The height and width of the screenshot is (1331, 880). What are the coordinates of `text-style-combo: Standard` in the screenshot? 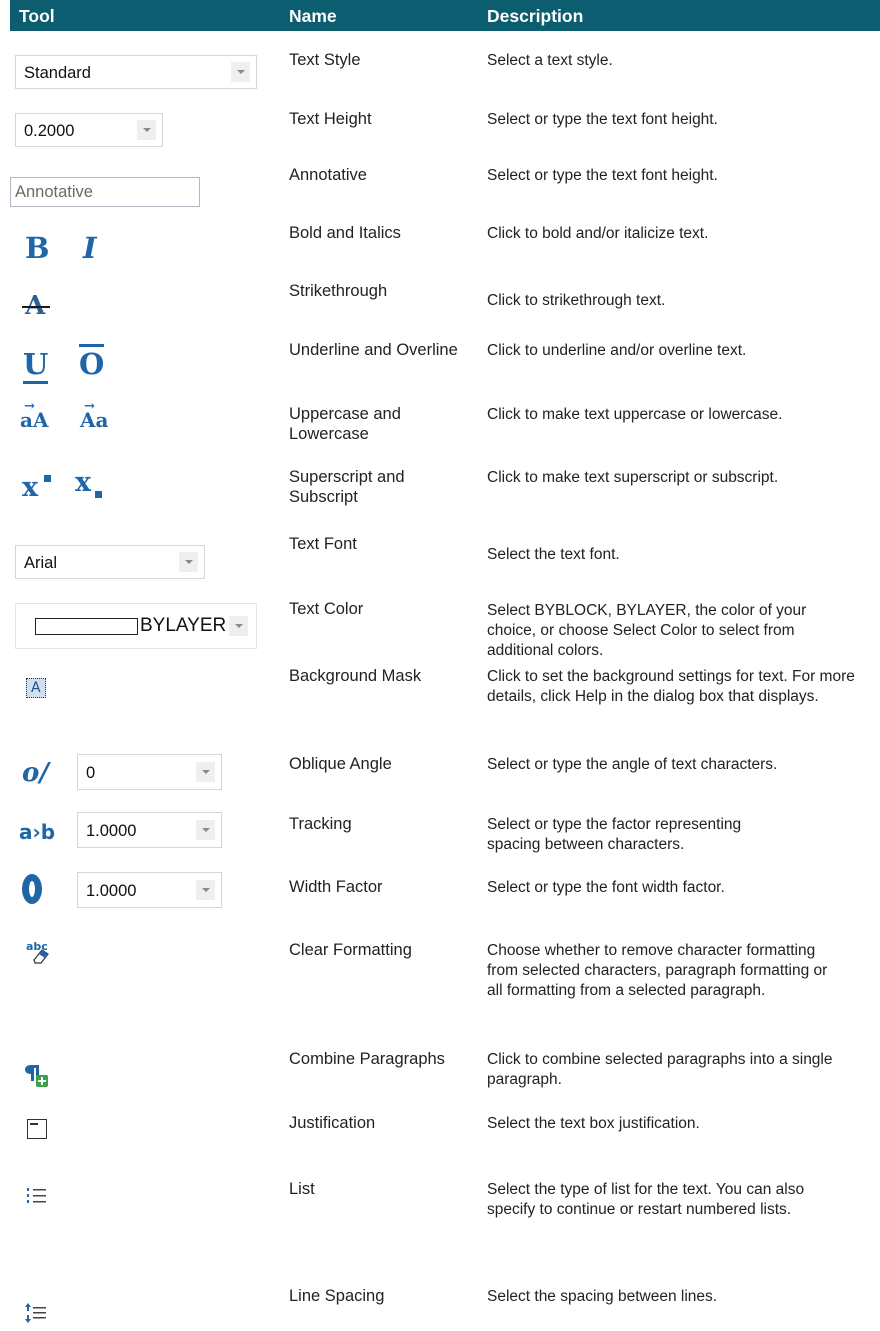 It's located at (136, 72).